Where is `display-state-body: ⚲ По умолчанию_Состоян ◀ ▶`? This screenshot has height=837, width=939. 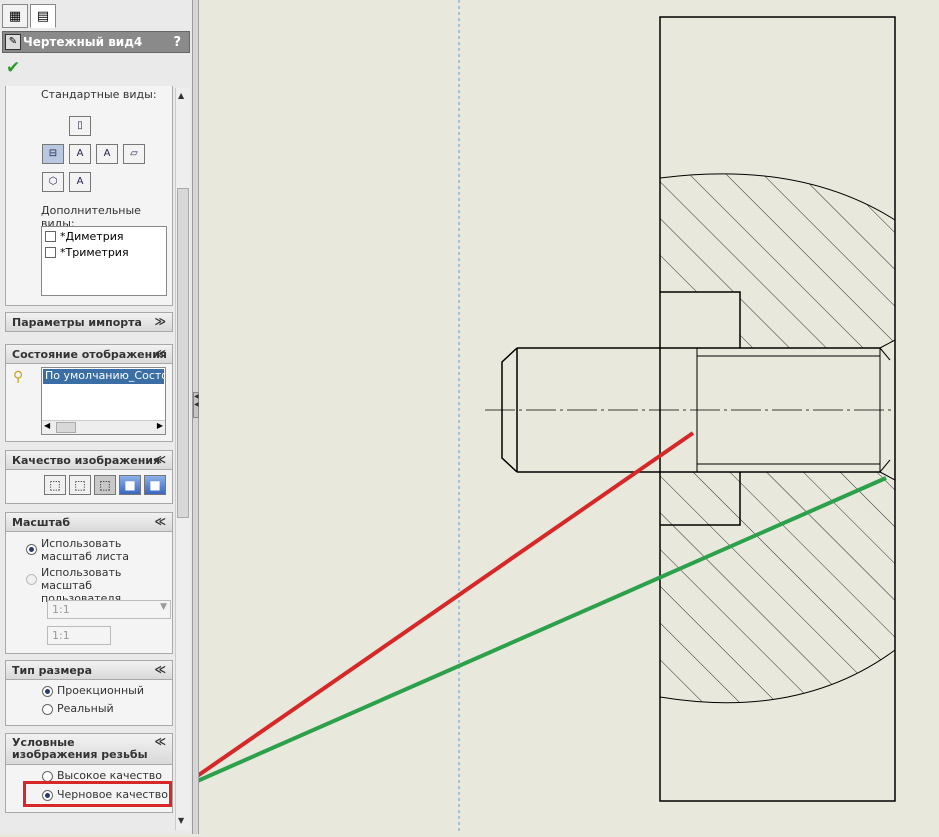
display-state-body: ⚲ По умолчанию_Состоян ◀ ▶ is located at coordinates (89, 403).